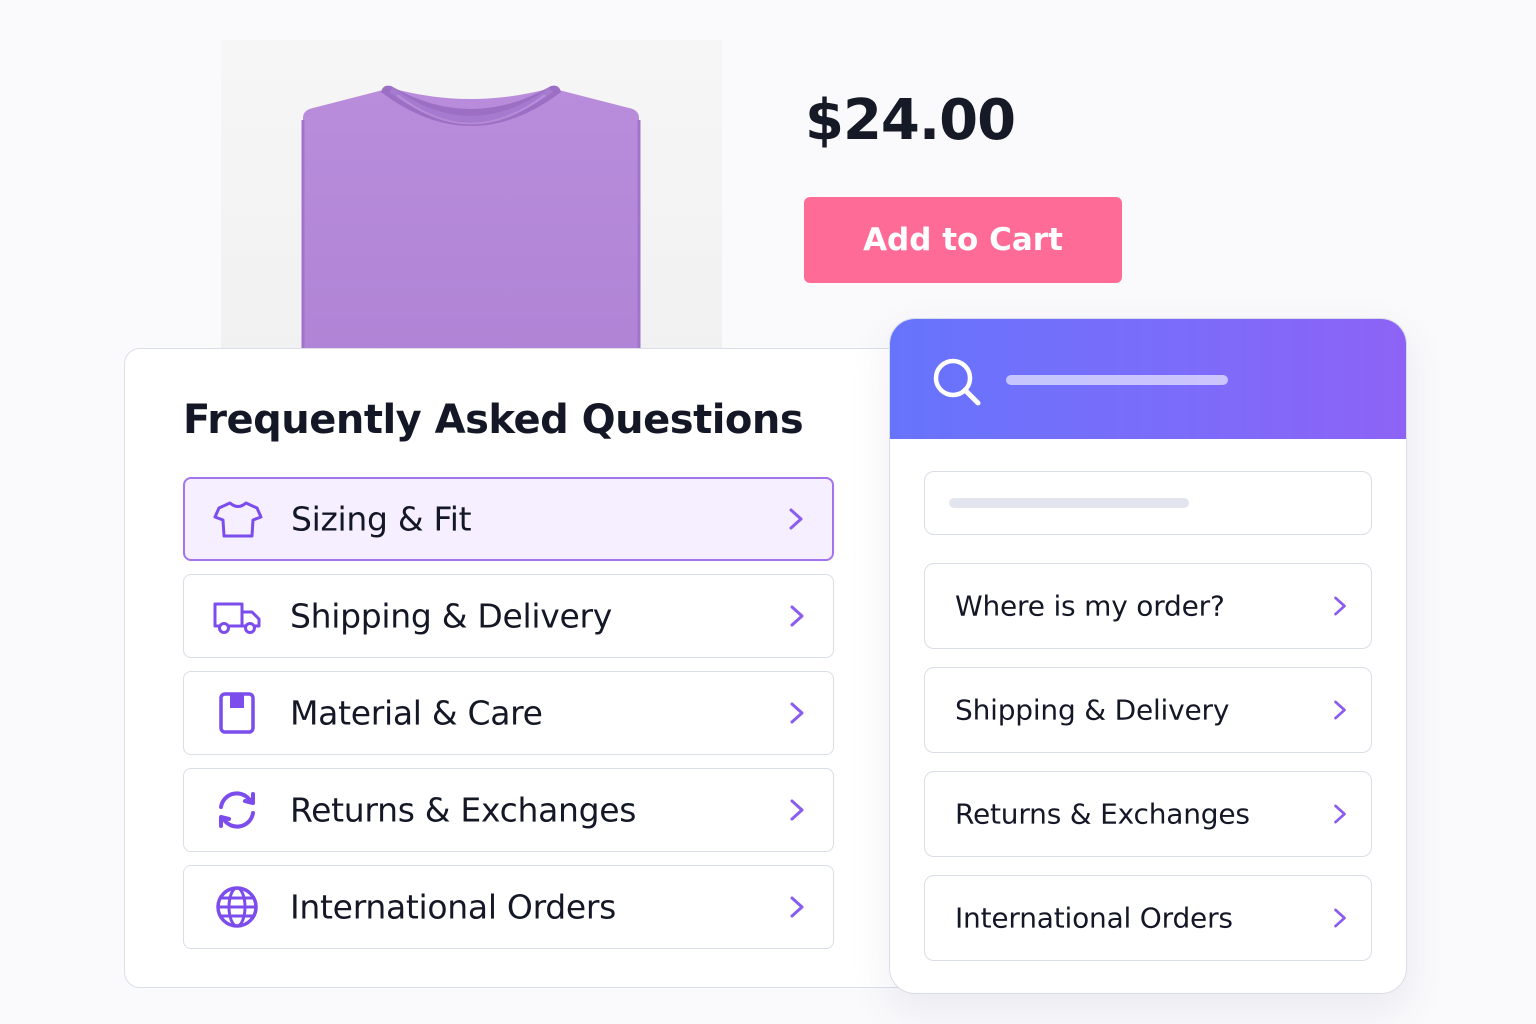  I want to click on faq-item-shipping-delivery: Shipping & Delivery, so click(508, 616).